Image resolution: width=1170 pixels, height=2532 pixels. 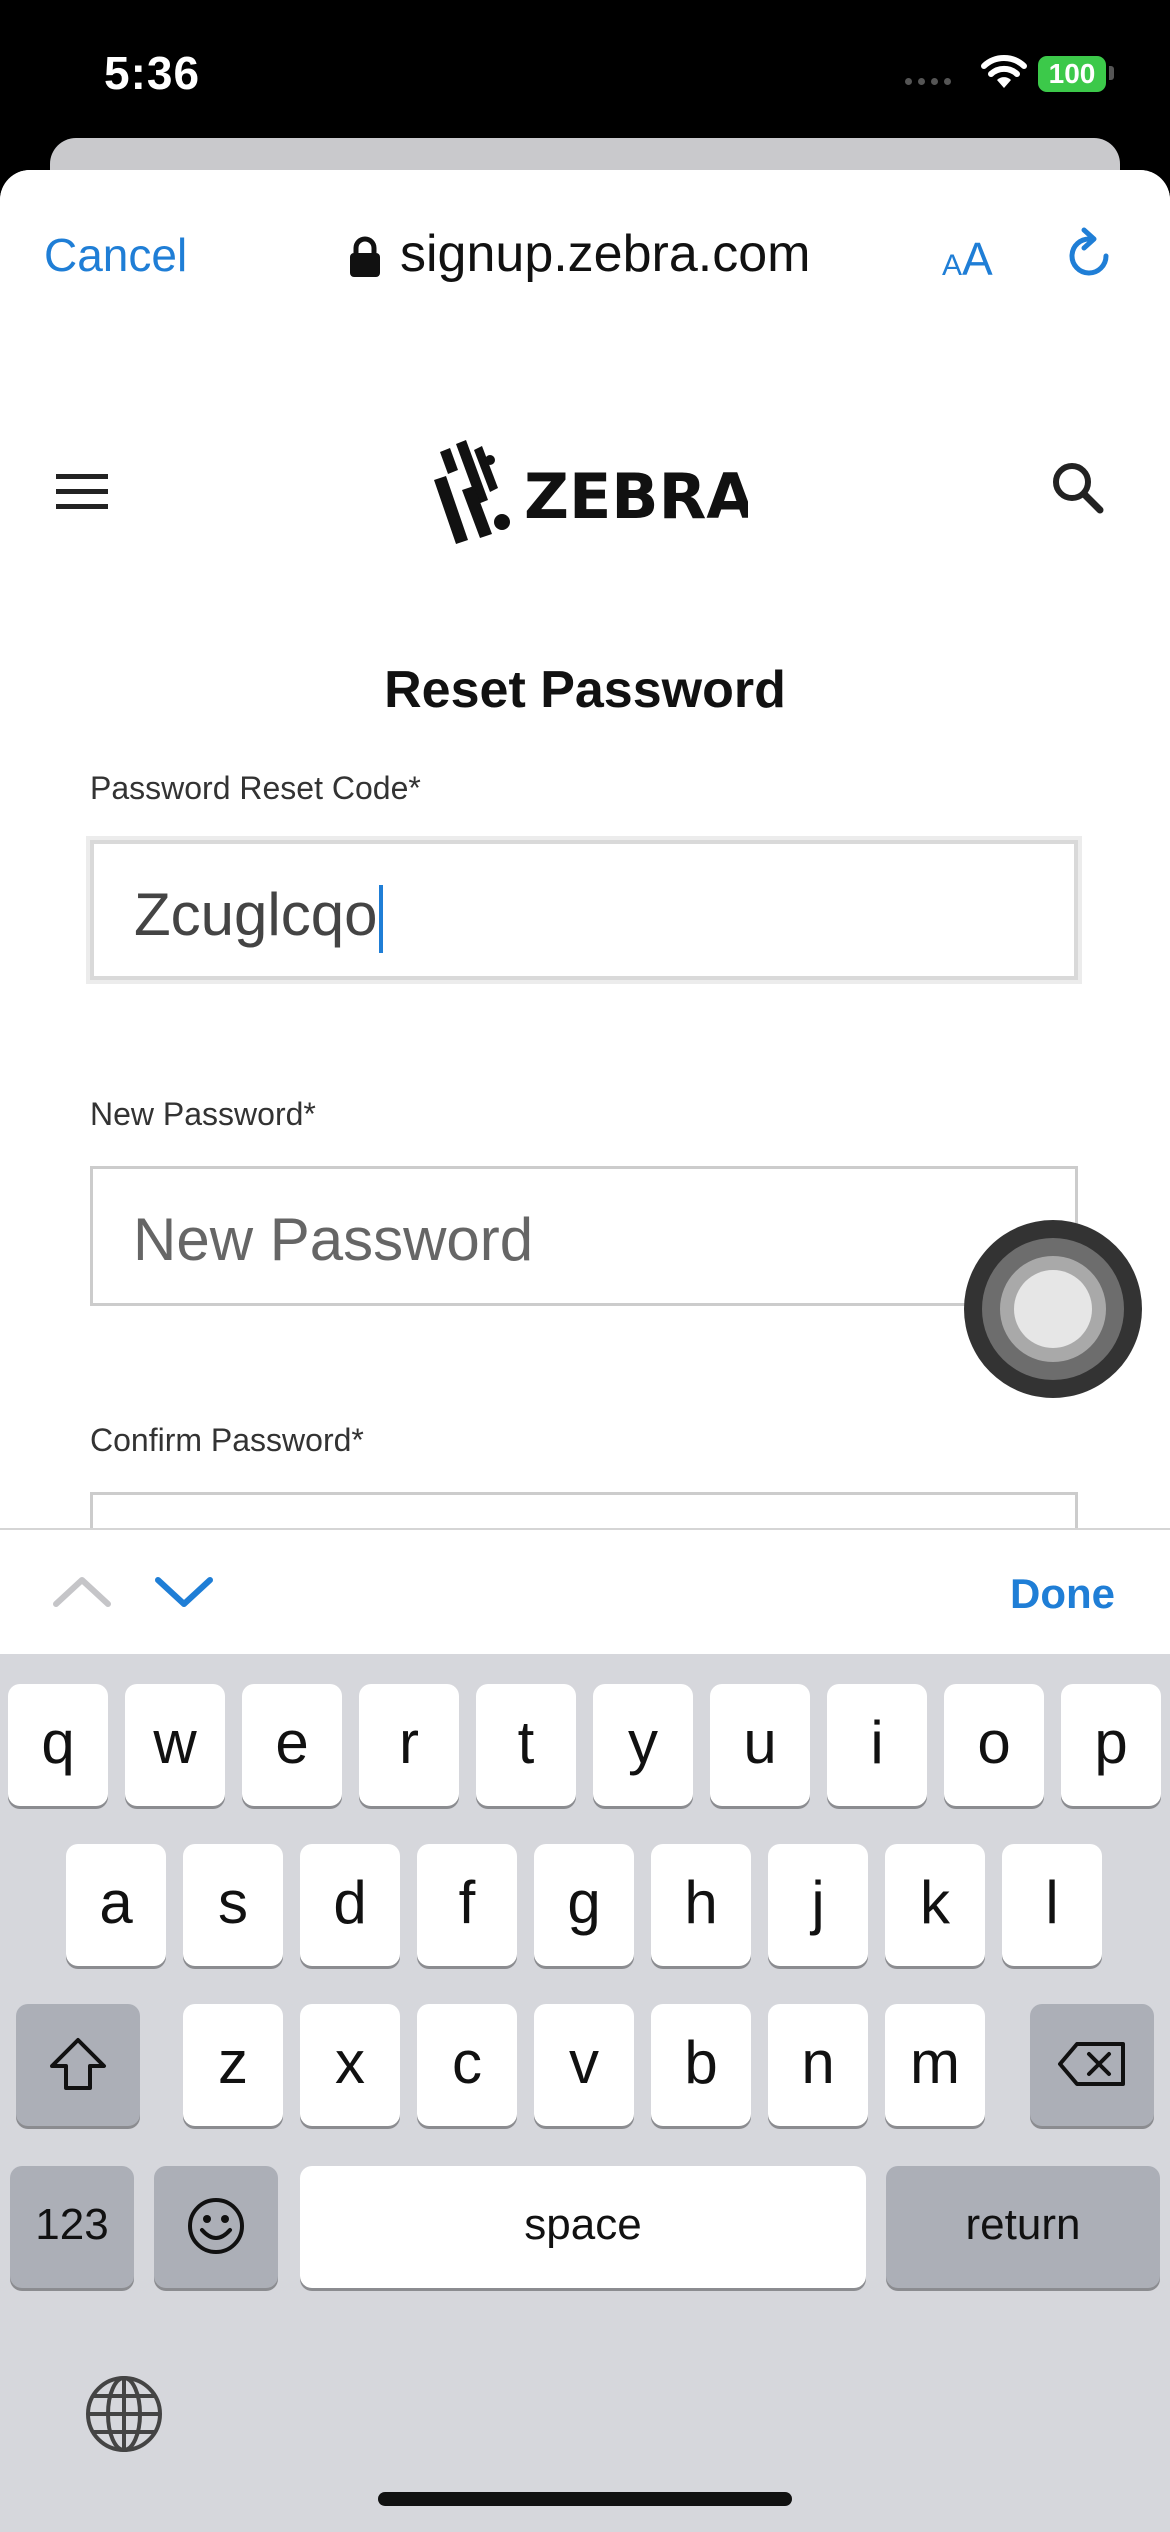 What do you see at coordinates (643, 1745) in the screenshot?
I see `key-y: y` at bounding box center [643, 1745].